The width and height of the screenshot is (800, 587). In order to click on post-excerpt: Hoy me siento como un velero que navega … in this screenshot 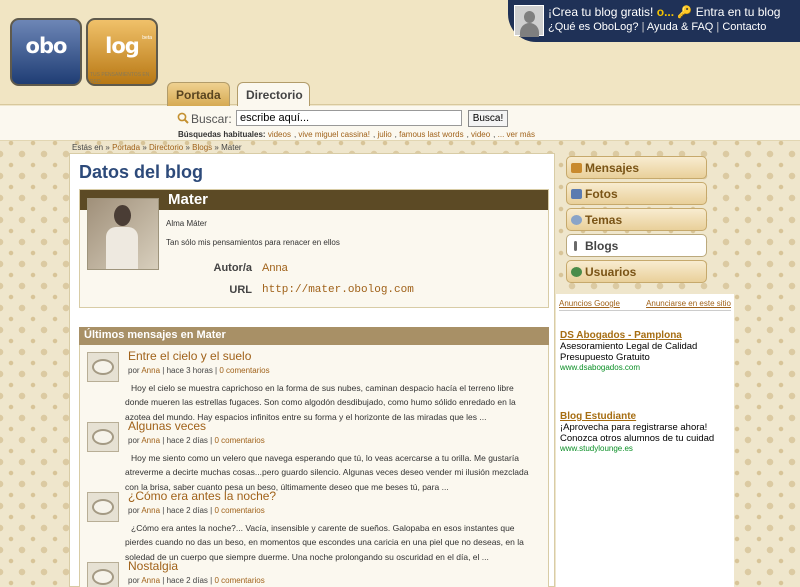, I will do `click(327, 472)`.